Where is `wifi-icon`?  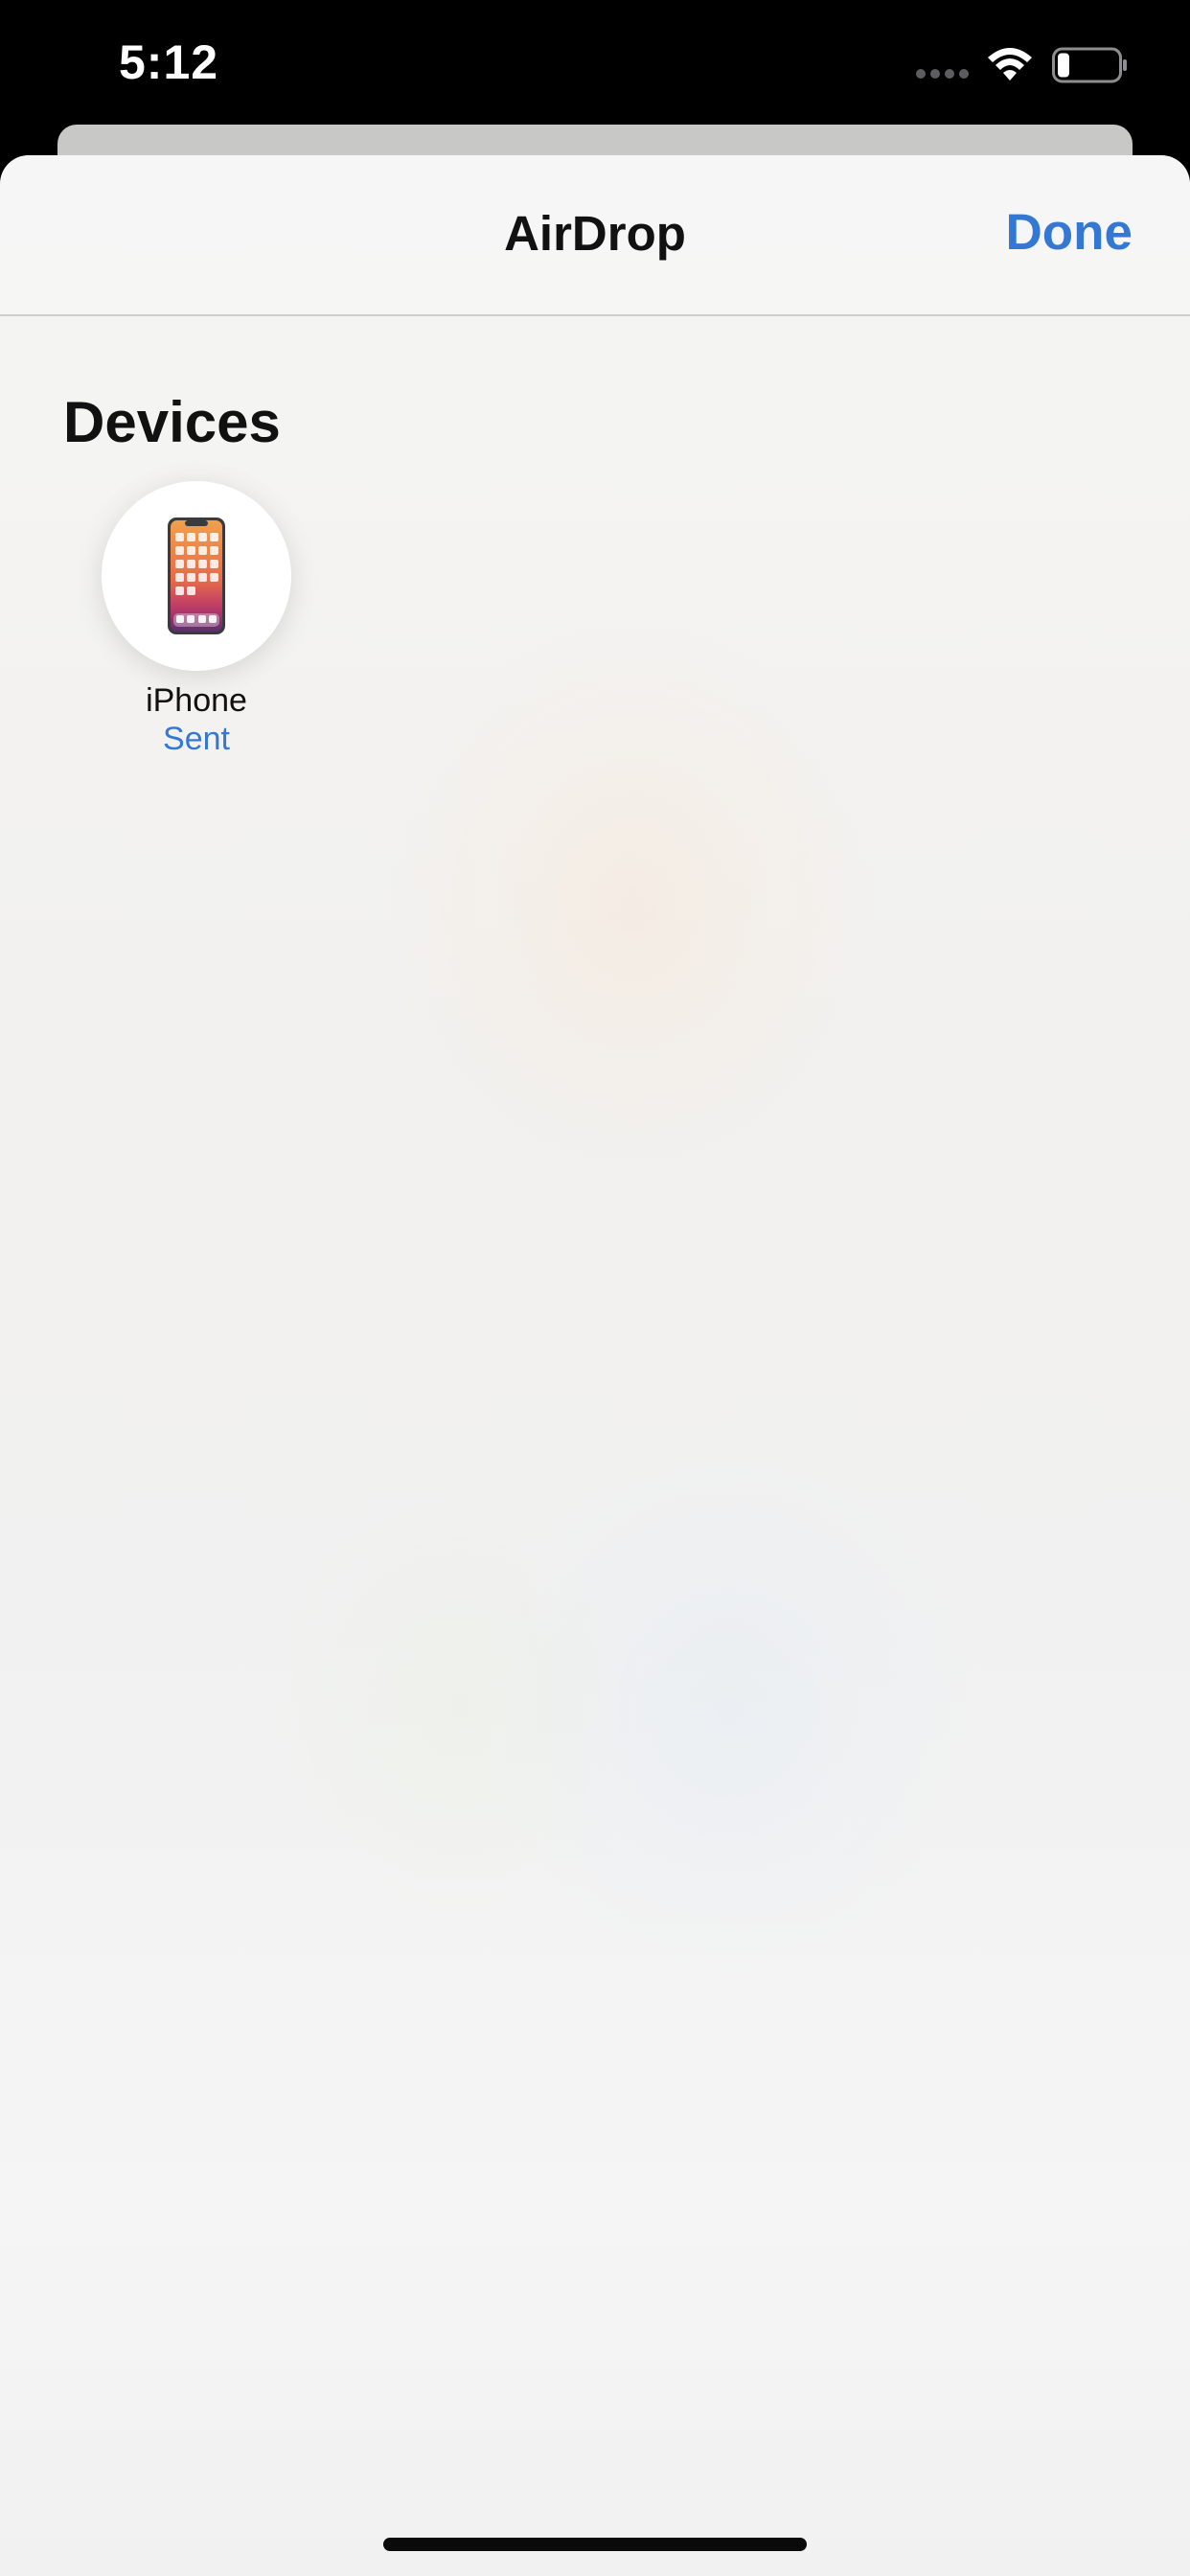 wifi-icon is located at coordinates (1010, 64).